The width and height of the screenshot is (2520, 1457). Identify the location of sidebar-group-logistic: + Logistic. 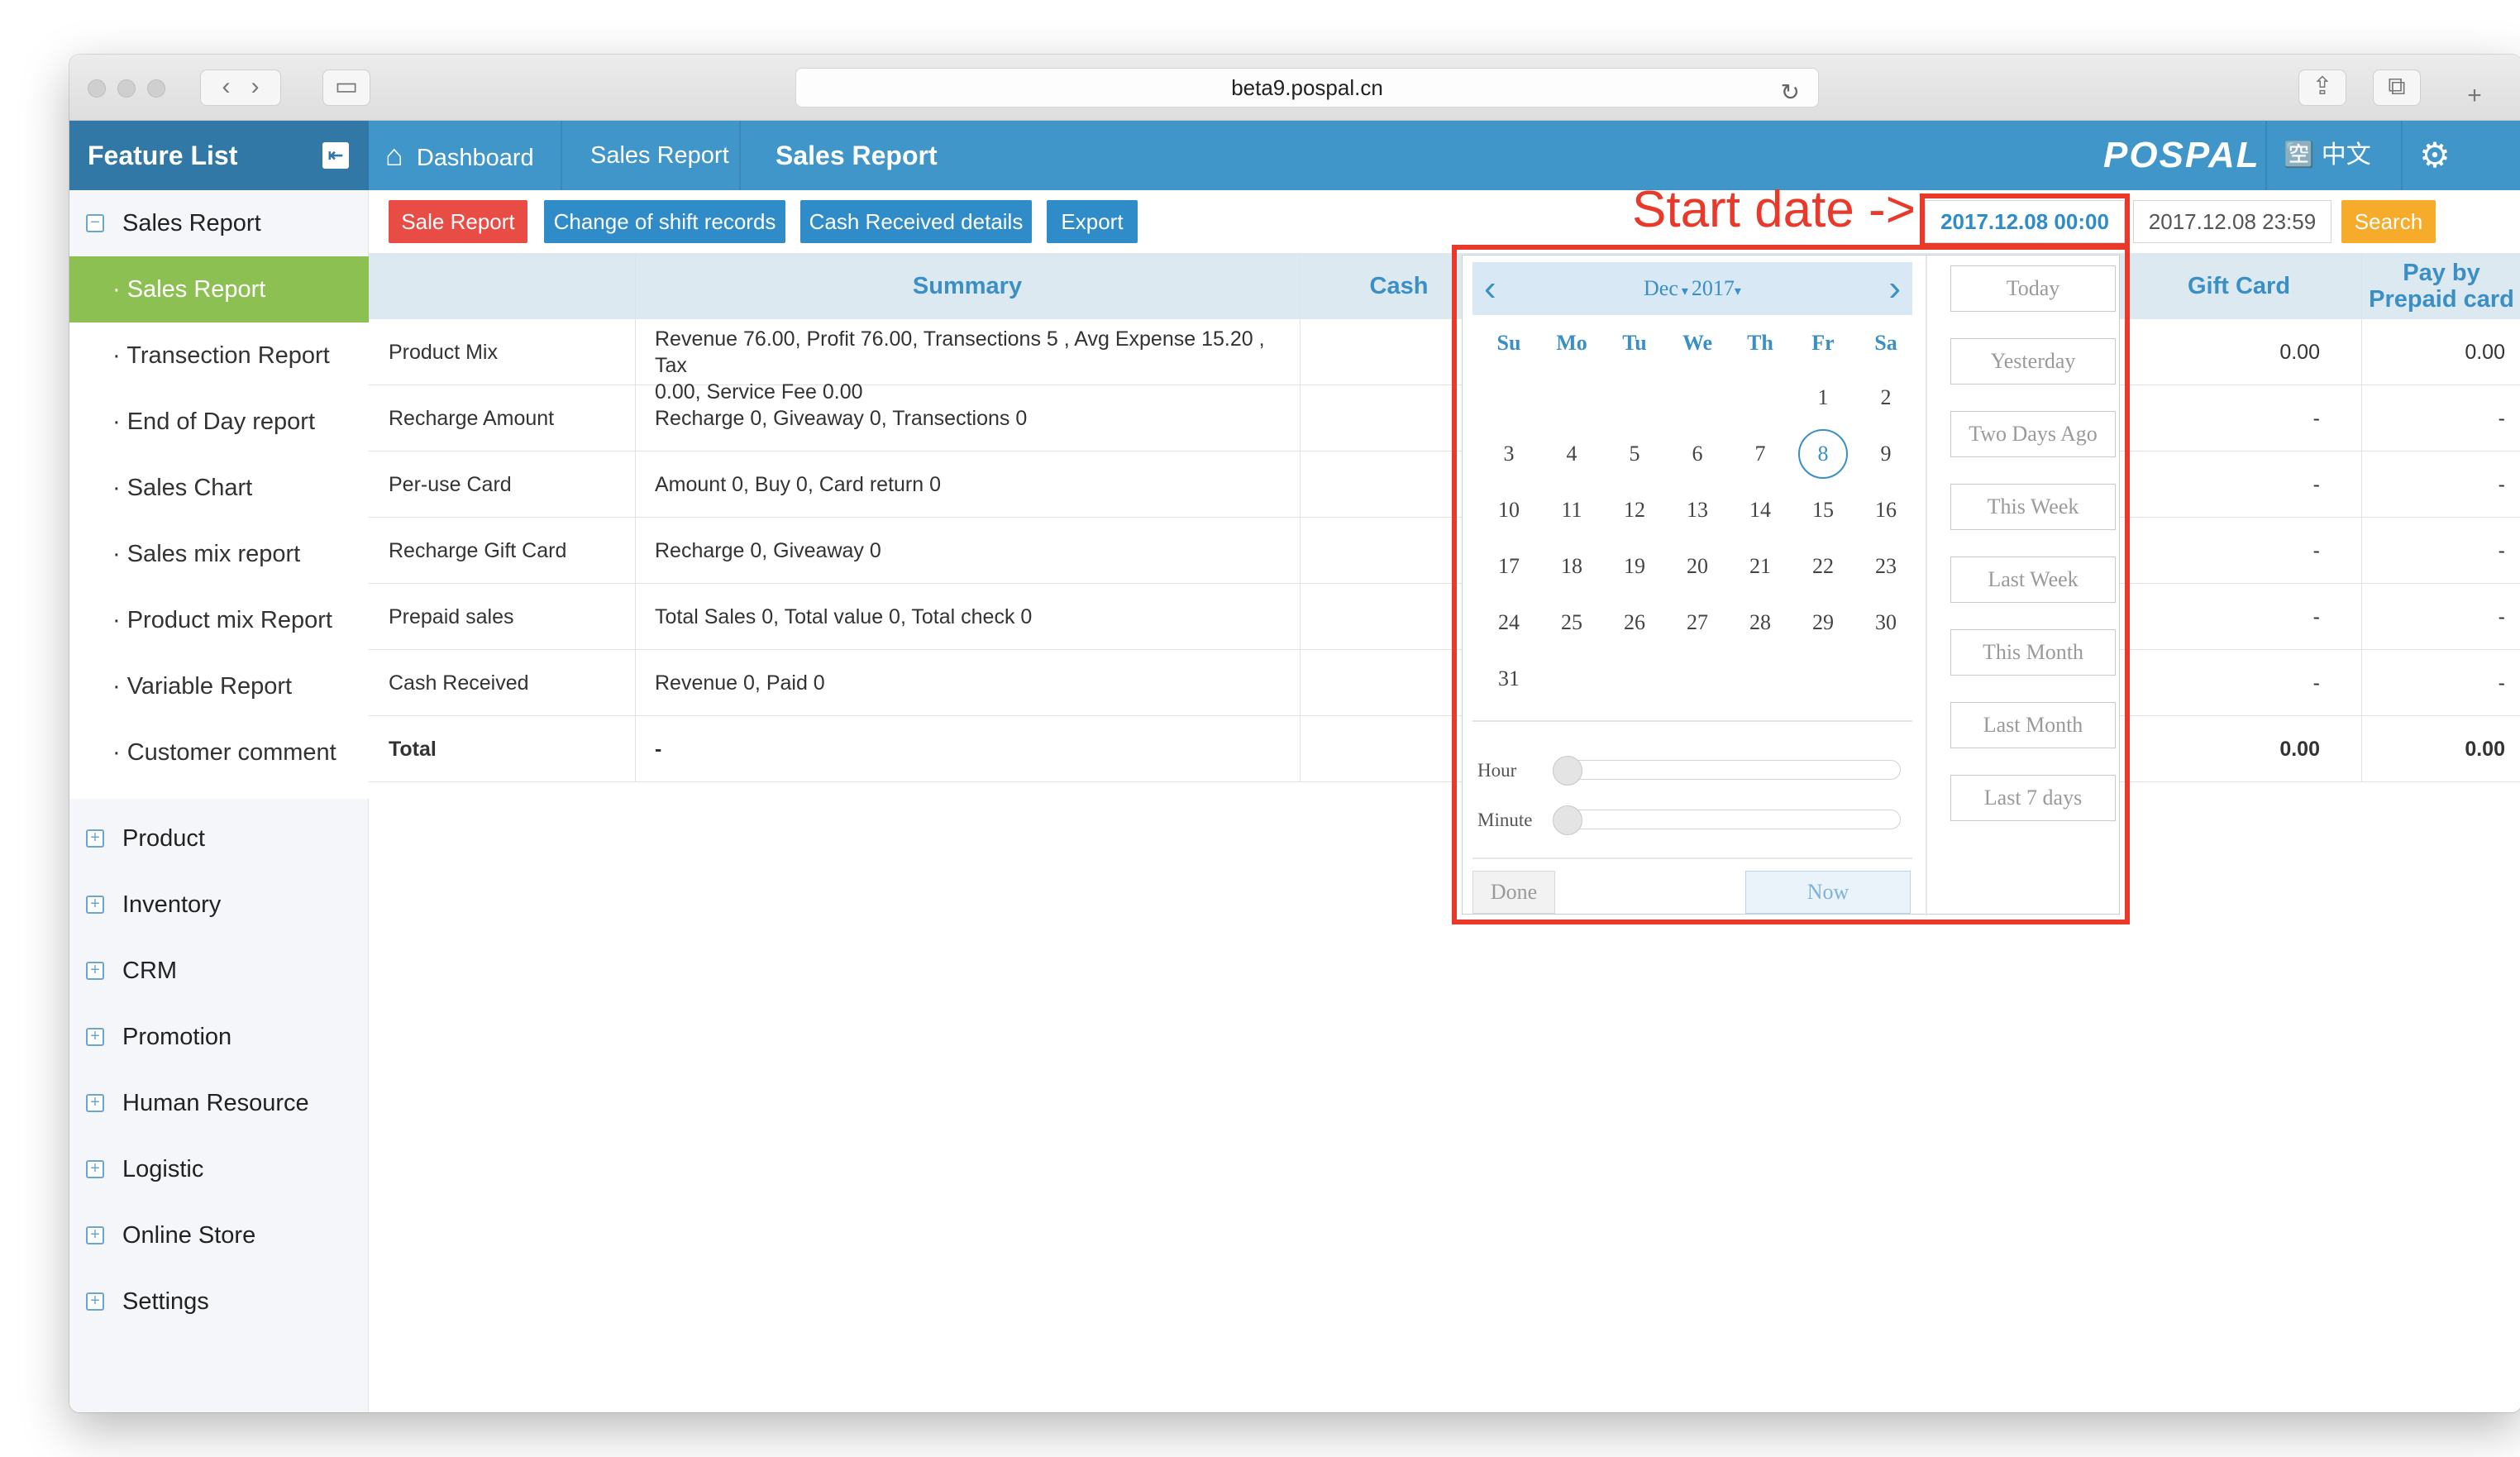
(219, 1169).